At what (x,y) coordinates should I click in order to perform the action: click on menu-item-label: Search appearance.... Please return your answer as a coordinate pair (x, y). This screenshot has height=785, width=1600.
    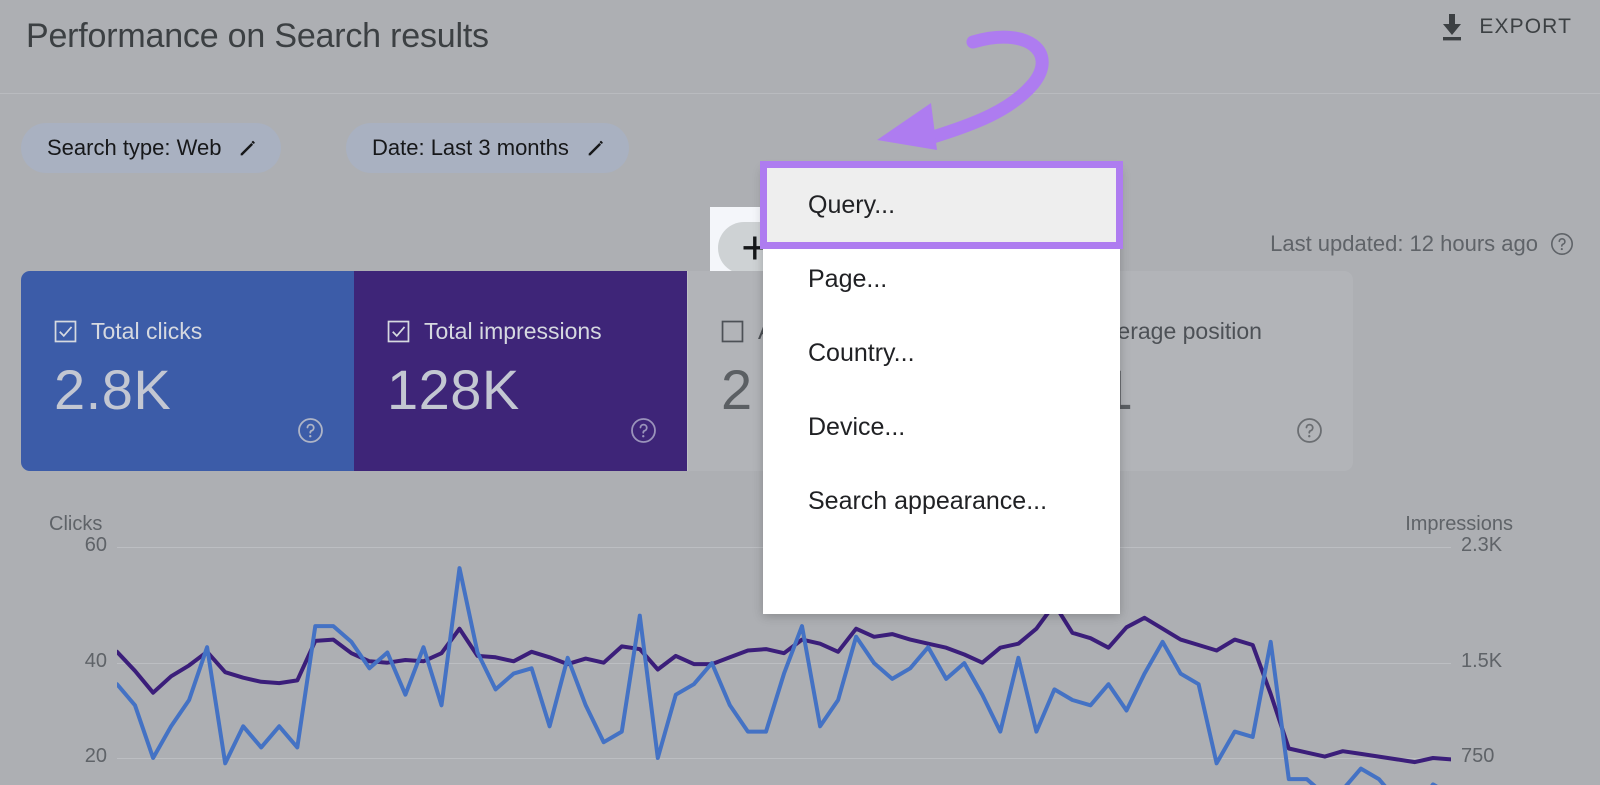
    Looking at the image, I should click on (928, 500).